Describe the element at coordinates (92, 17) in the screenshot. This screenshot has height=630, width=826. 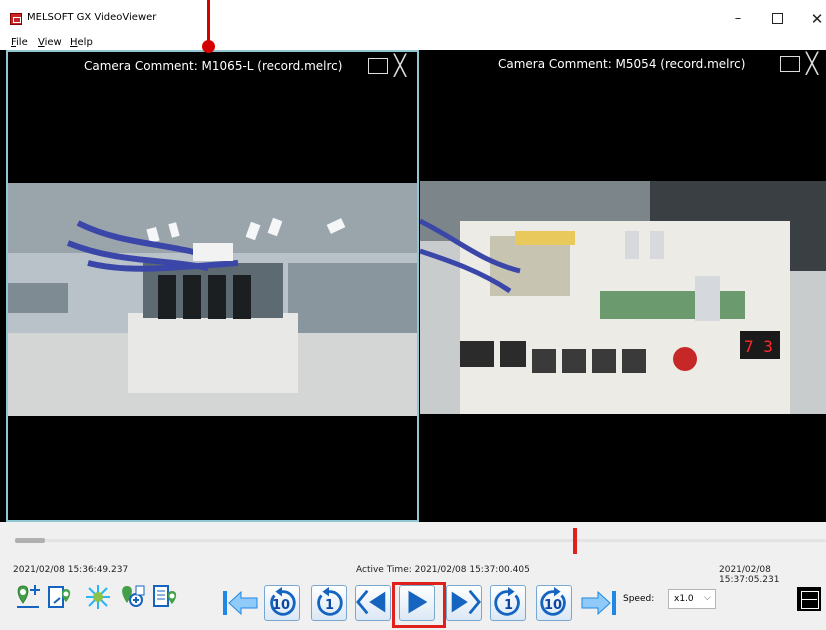
I see `window-title: MELSOFT GX VideoViewer` at that location.